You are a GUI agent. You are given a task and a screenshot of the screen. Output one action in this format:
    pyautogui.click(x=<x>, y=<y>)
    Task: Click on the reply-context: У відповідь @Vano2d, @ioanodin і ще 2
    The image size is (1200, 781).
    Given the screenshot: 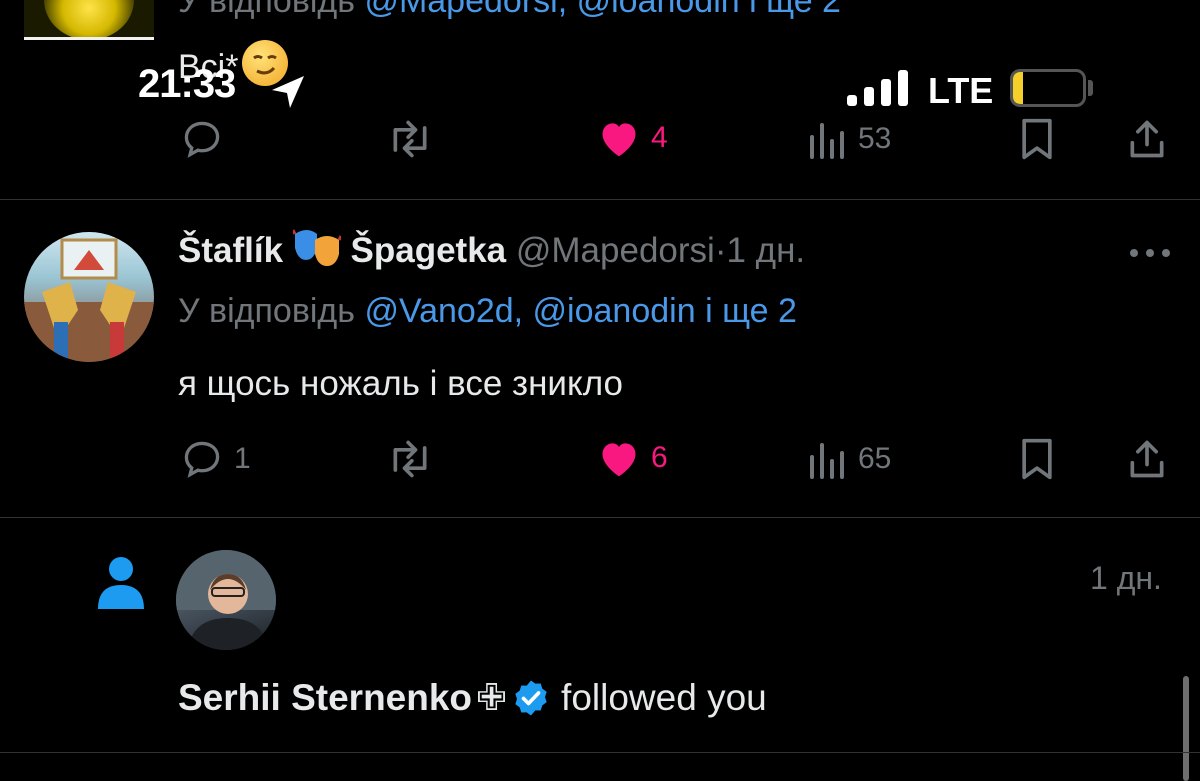 What is the action you would take?
    pyautogui.click(x=487, y=311)
    